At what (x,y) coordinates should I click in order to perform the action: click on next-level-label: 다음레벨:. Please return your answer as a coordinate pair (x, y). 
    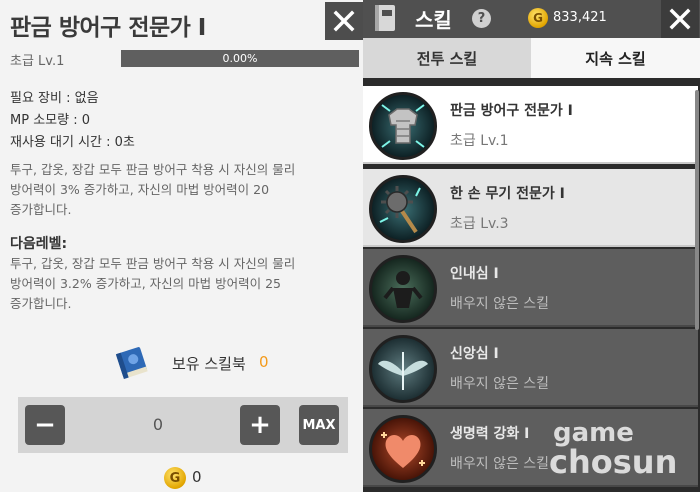
    Looking at the image, I should click on (39, 244).